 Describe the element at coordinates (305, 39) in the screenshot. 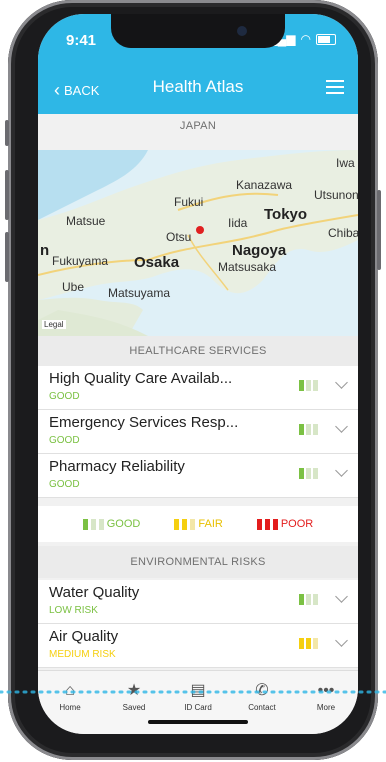

I see `wifi-icon: ◠` at that location.